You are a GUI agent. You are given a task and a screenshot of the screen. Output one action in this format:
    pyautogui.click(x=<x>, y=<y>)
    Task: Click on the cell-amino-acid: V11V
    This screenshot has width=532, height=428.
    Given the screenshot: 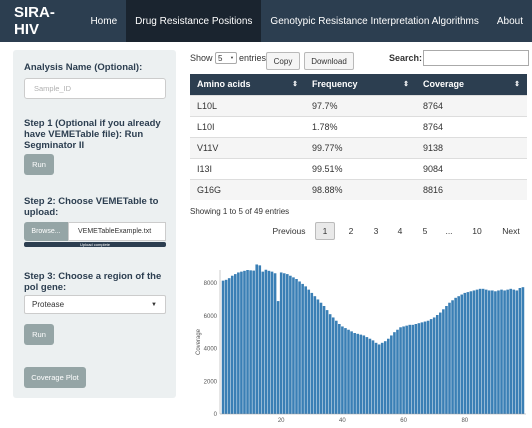 What is the action you would take?
    pyautogui.click(x=247, y=147)
    